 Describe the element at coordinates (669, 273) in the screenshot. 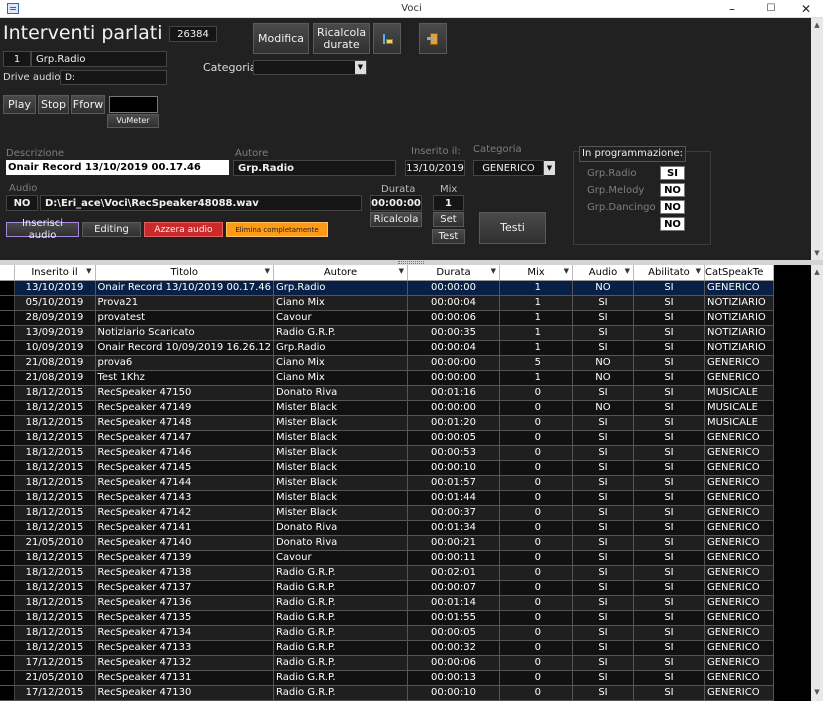

I see `col-header-abilitato: Abilitato ▼` at that location.